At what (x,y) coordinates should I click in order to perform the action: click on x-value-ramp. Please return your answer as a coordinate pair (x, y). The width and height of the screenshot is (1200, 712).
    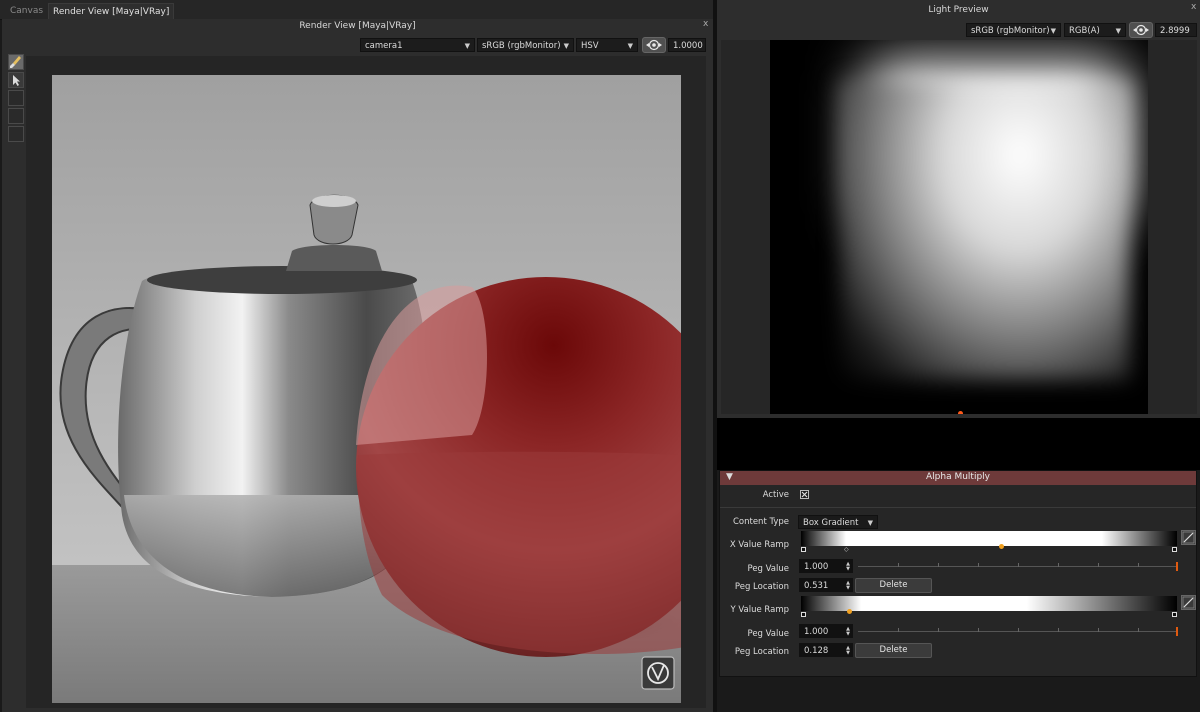
    Looking at the image, I should click on (989, 538).